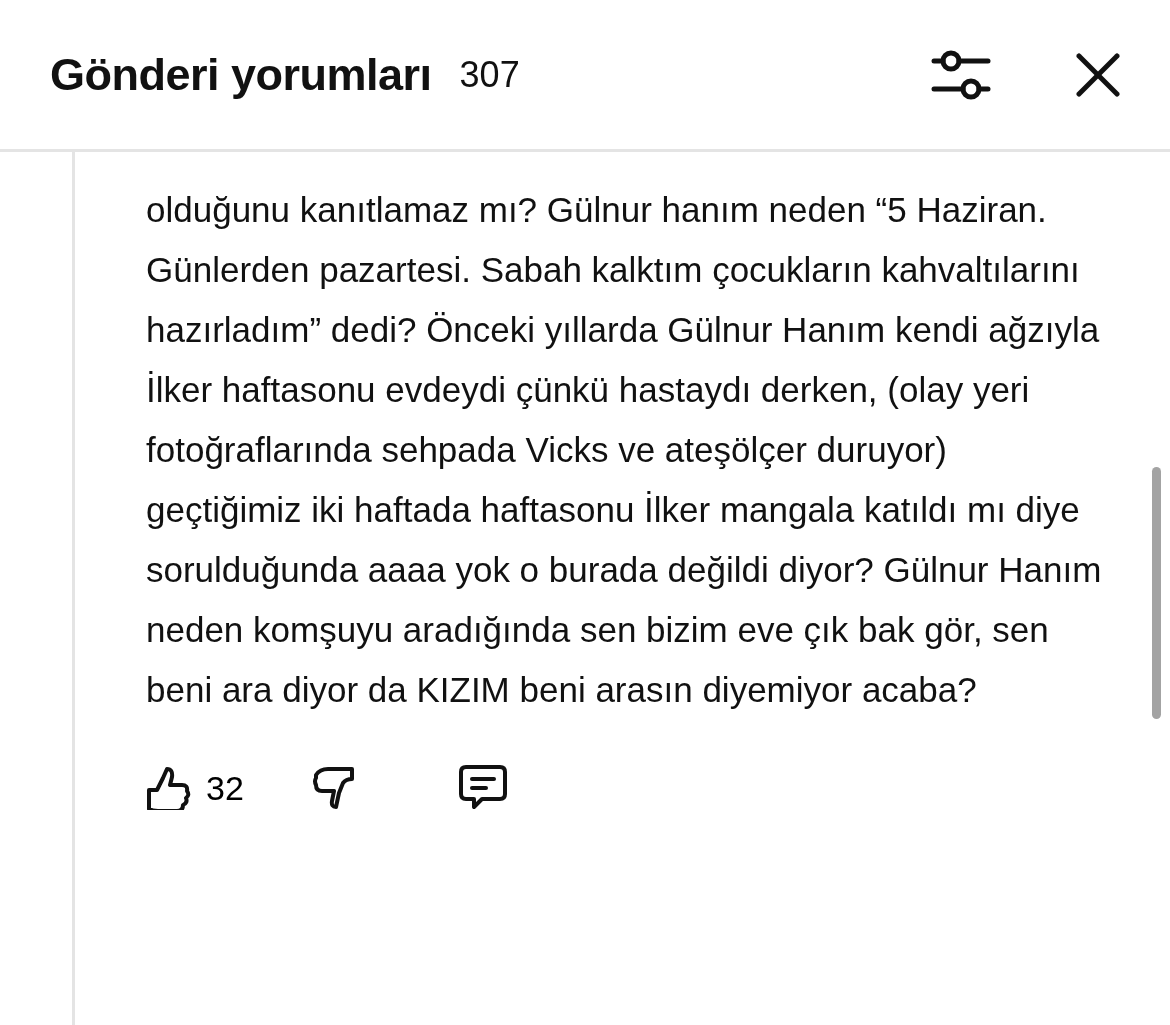 The height and width of the screenshot is (1025, 1170). What do you see at coordinates (482, 788) in the screenshot?
I see `reply-icon` at bounding box center [482, 788].